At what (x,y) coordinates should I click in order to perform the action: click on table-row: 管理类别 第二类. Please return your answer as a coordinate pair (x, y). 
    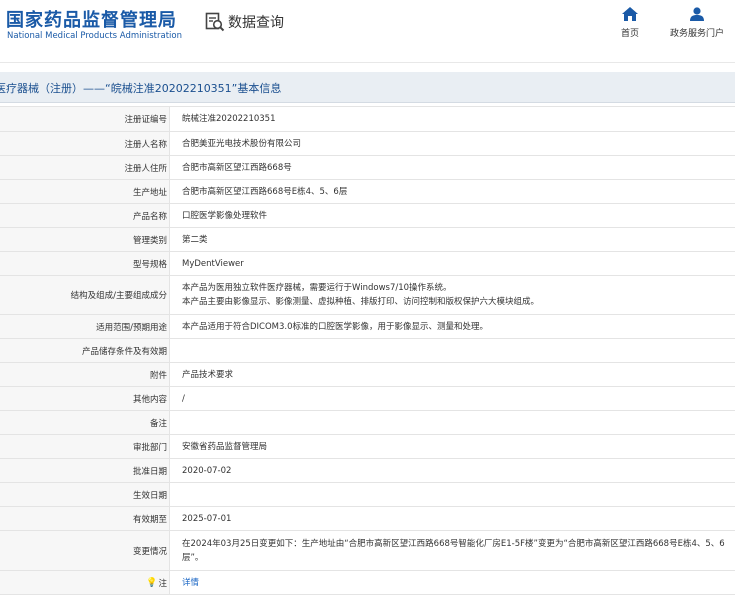
    Looking at the image, I should click on (367, 240).